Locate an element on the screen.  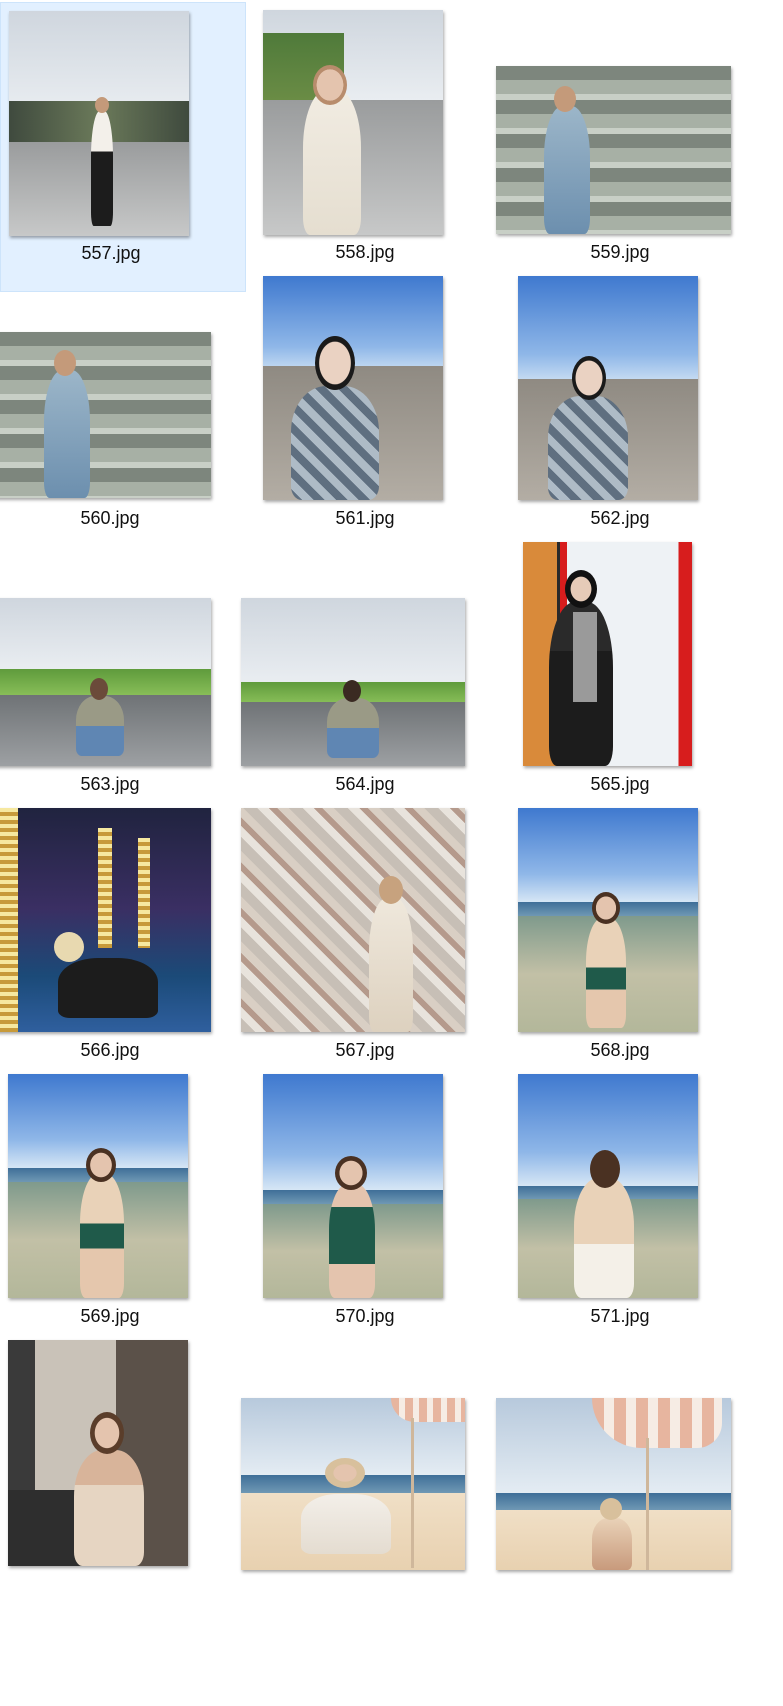
file-item-557: 557.jpg is located at coordinates (123, 147).